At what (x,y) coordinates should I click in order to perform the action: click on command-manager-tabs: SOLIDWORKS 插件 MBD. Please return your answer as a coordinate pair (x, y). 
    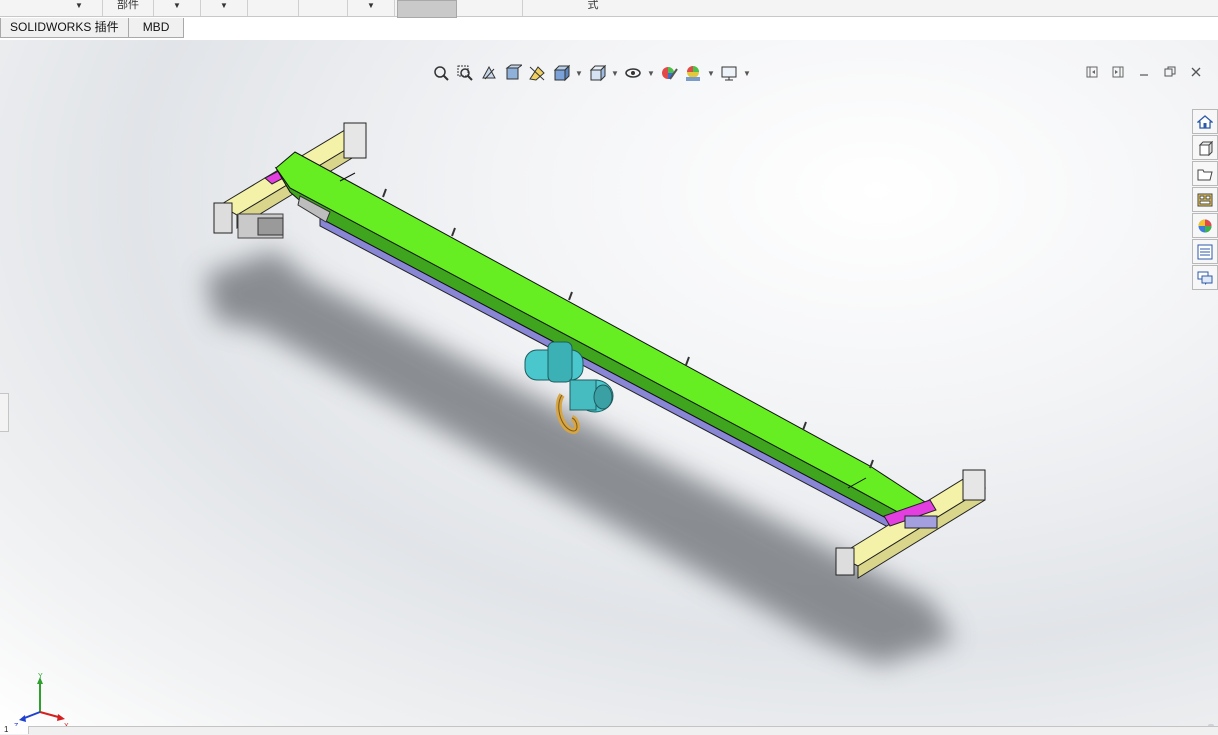
    Looking at the image, I should click on (92, 28).